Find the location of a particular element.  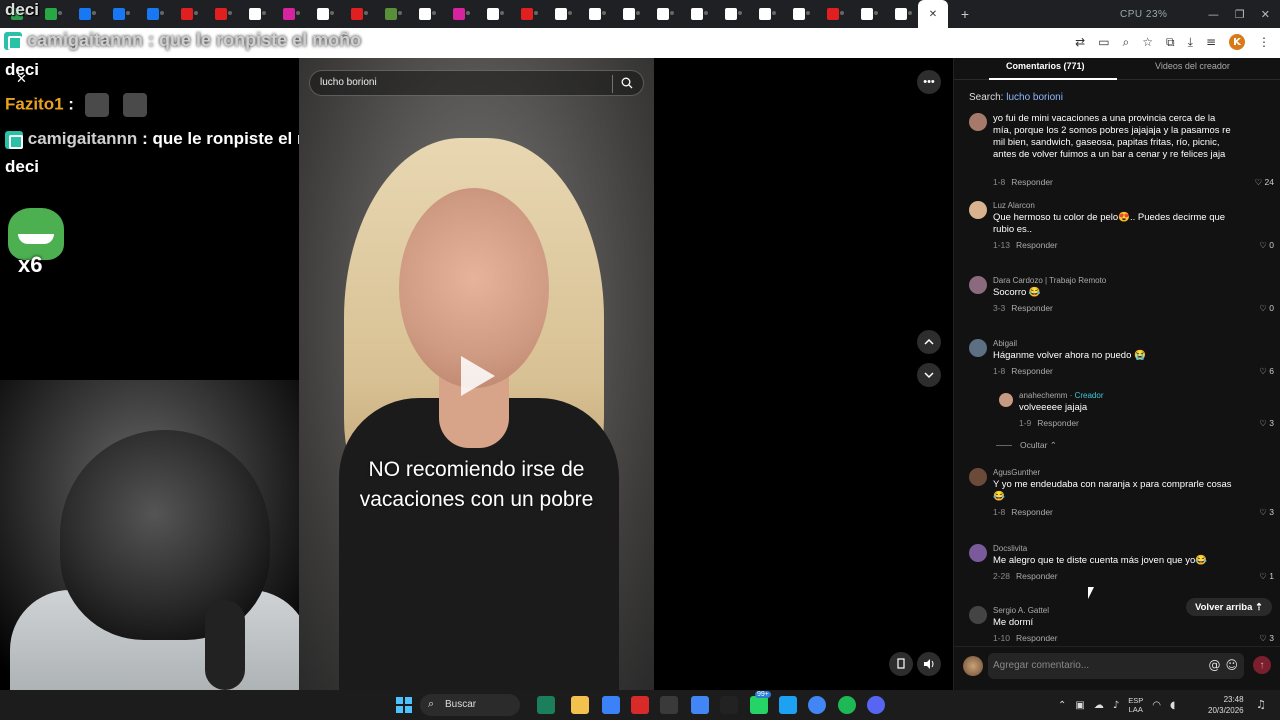

minimize-button: — is located at coordinates (1213, 14).